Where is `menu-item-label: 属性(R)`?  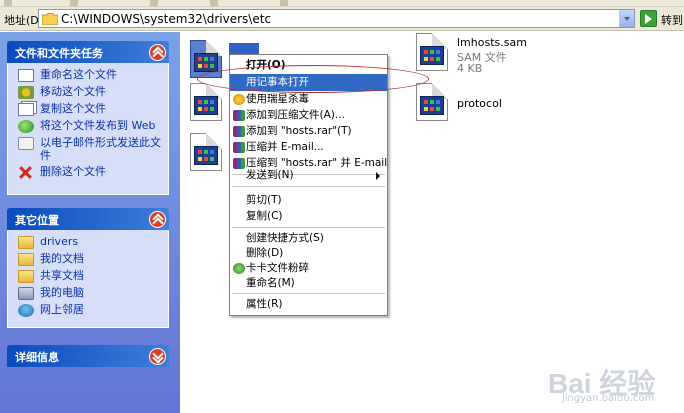
menu-item-label: 属性(R) is located at coordinates (264, 304).